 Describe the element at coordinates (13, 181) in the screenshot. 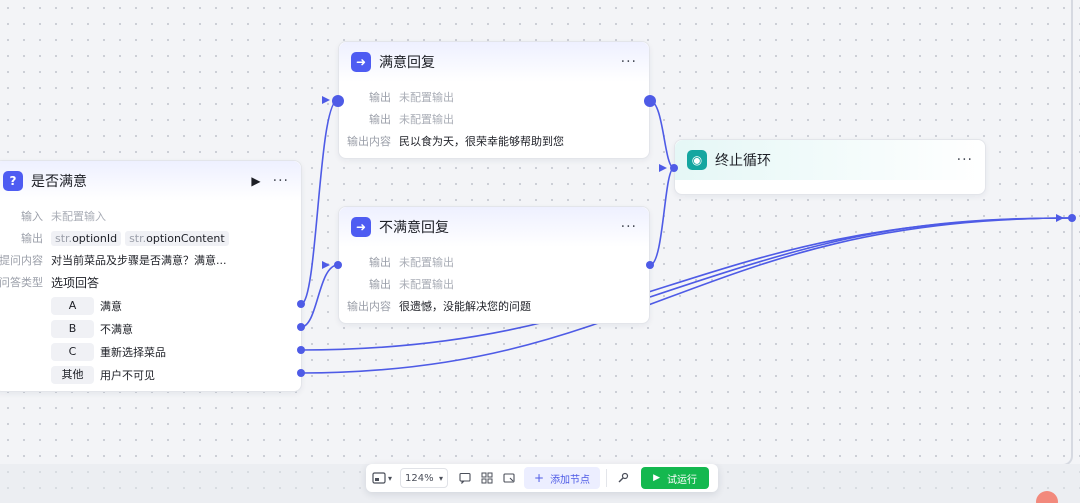

I see `question-icon: ?` at that location.